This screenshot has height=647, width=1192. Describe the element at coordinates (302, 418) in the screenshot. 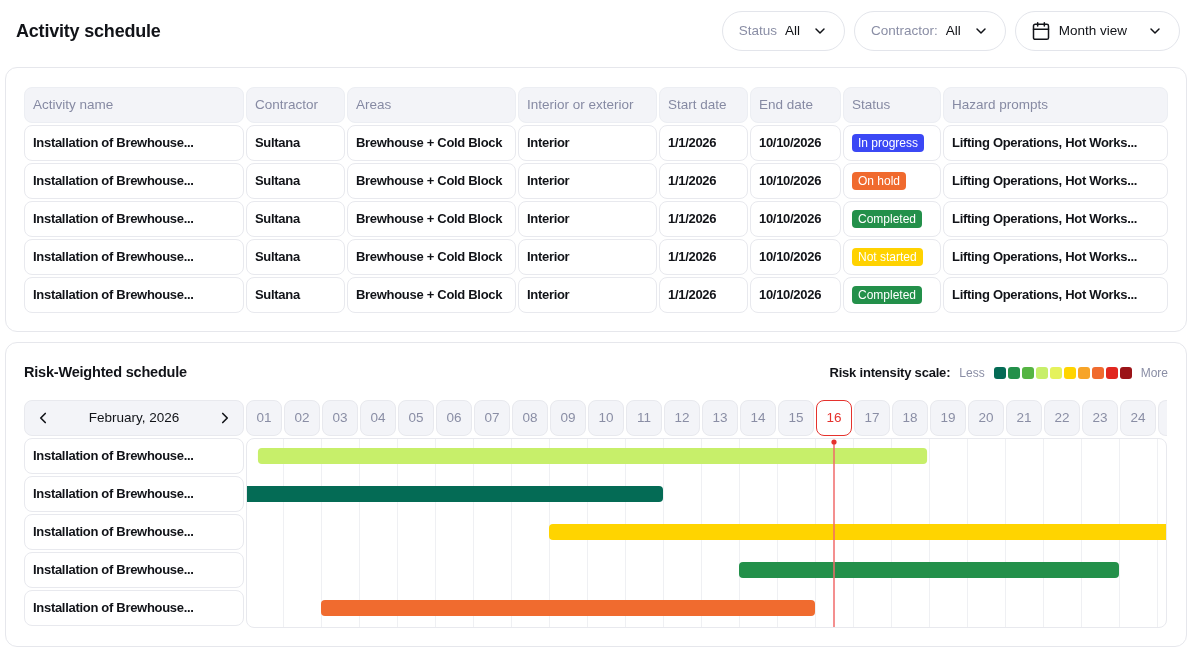

I see `day-header: 02` at that location.